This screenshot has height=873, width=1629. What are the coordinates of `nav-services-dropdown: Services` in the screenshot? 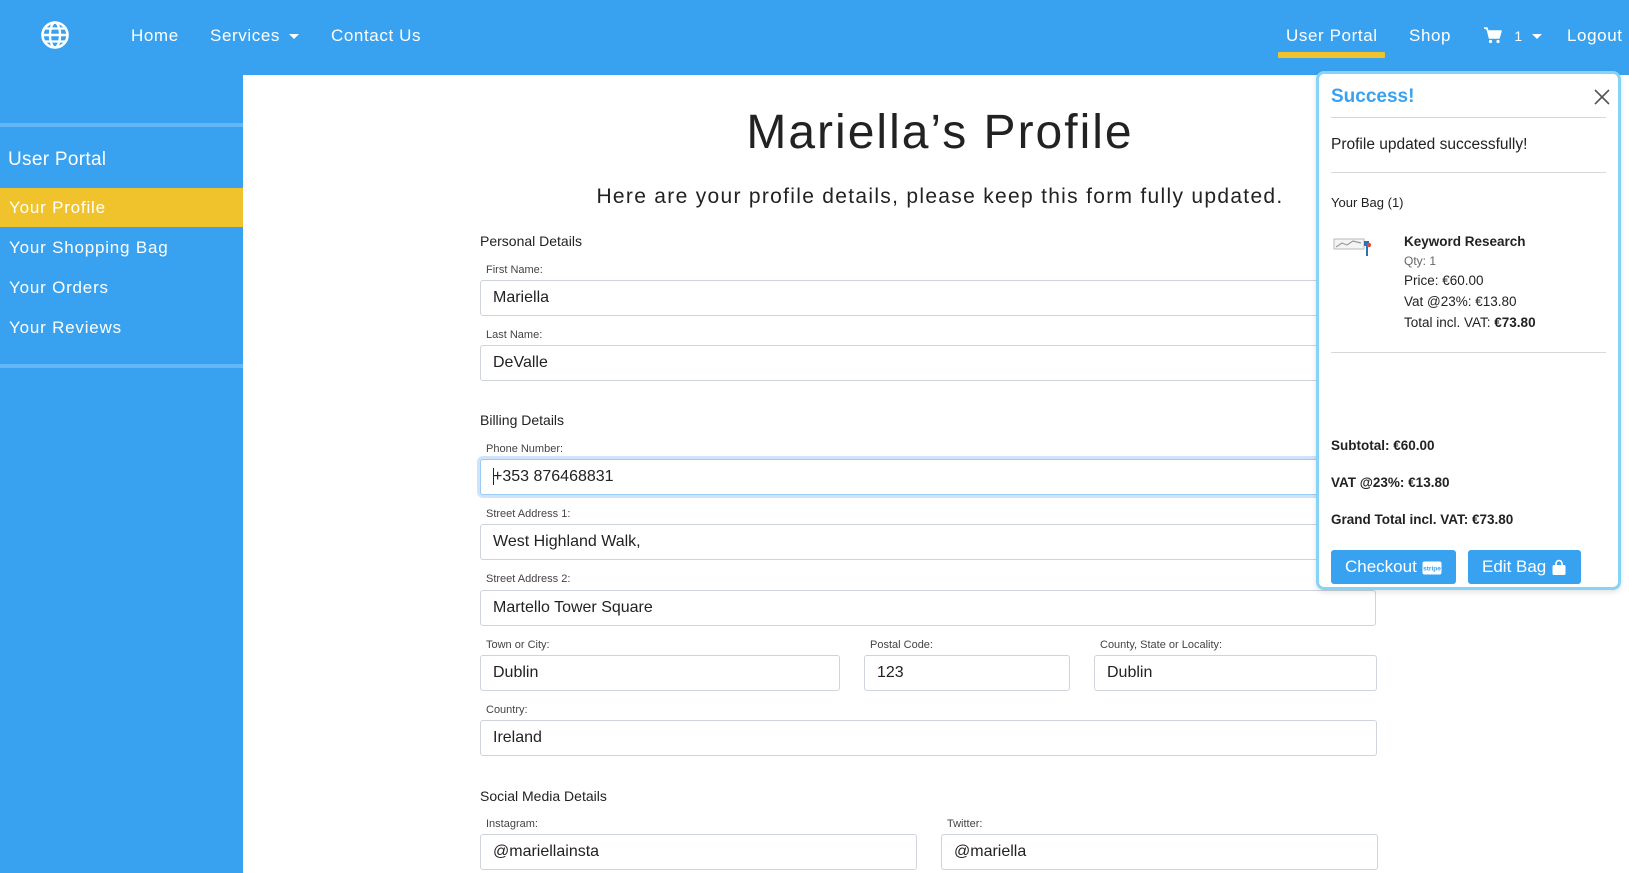 It's located at (254, 36).